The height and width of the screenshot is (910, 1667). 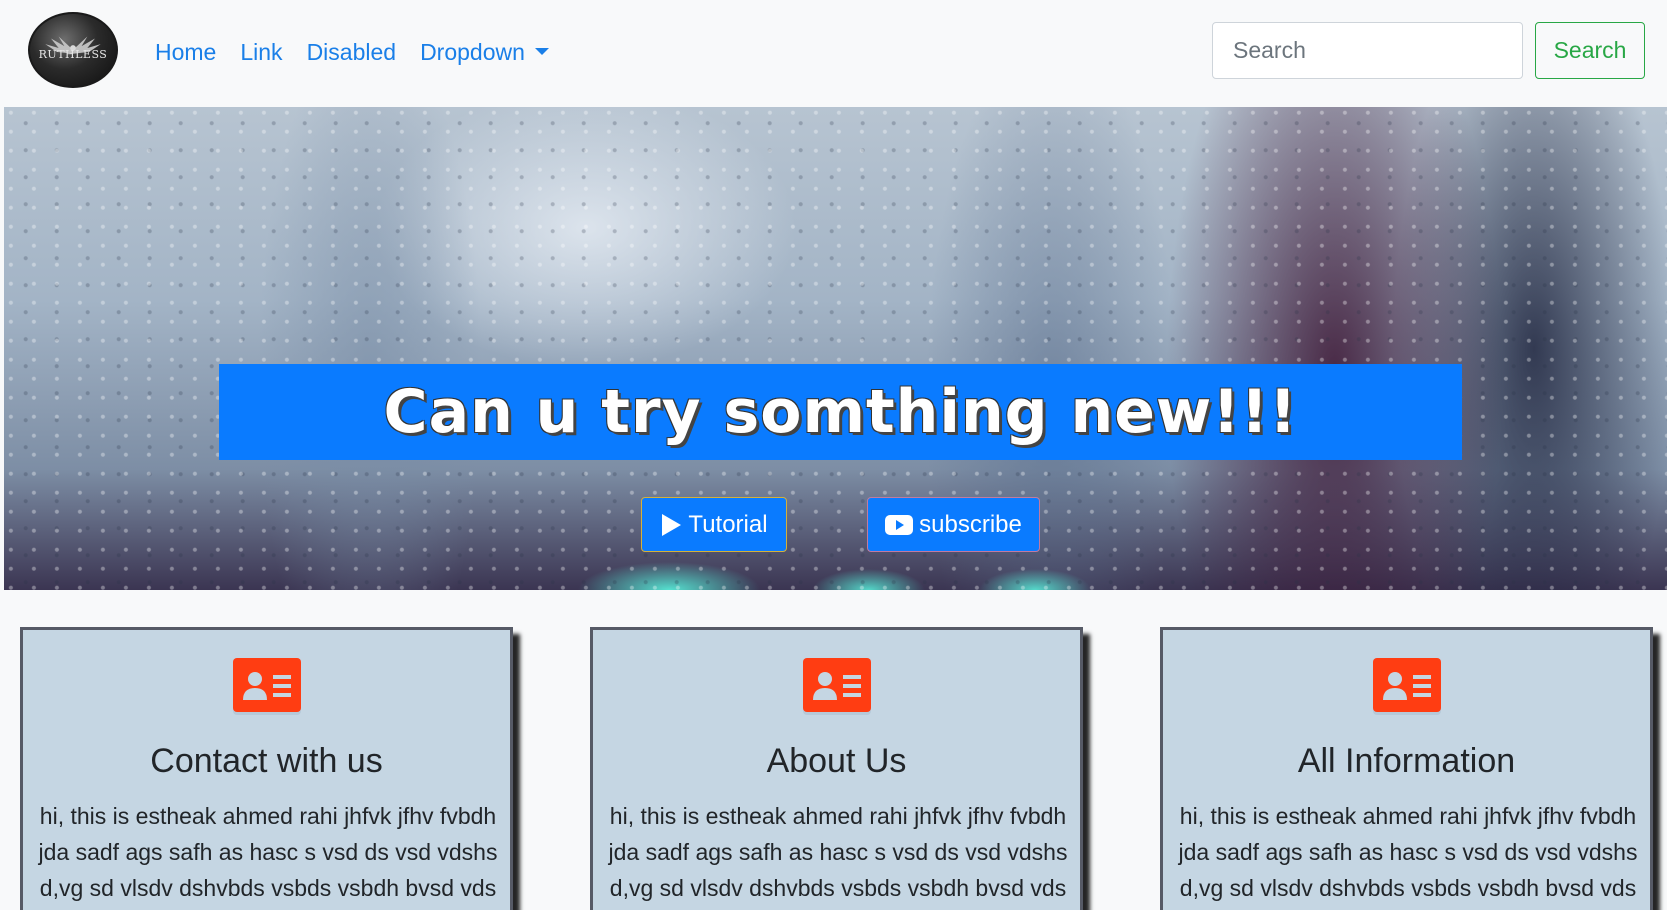 I want to click on card-title: About Us, so click(x=836, y=761).